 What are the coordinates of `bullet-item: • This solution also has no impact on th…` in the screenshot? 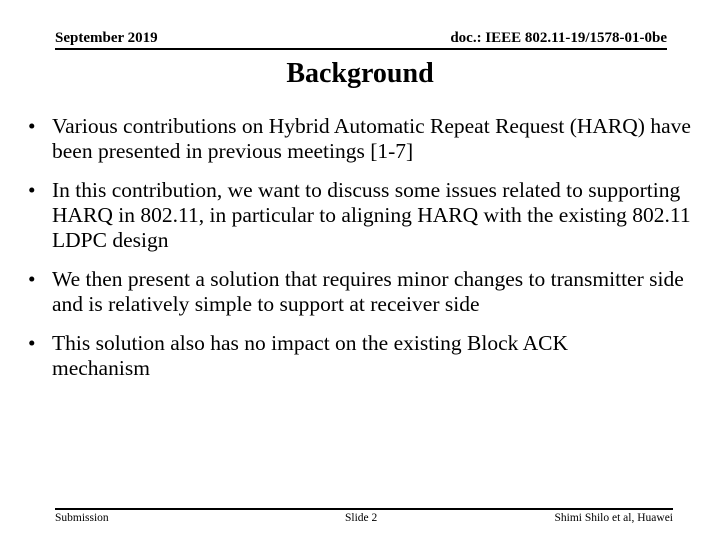 It's located at (340, 356).